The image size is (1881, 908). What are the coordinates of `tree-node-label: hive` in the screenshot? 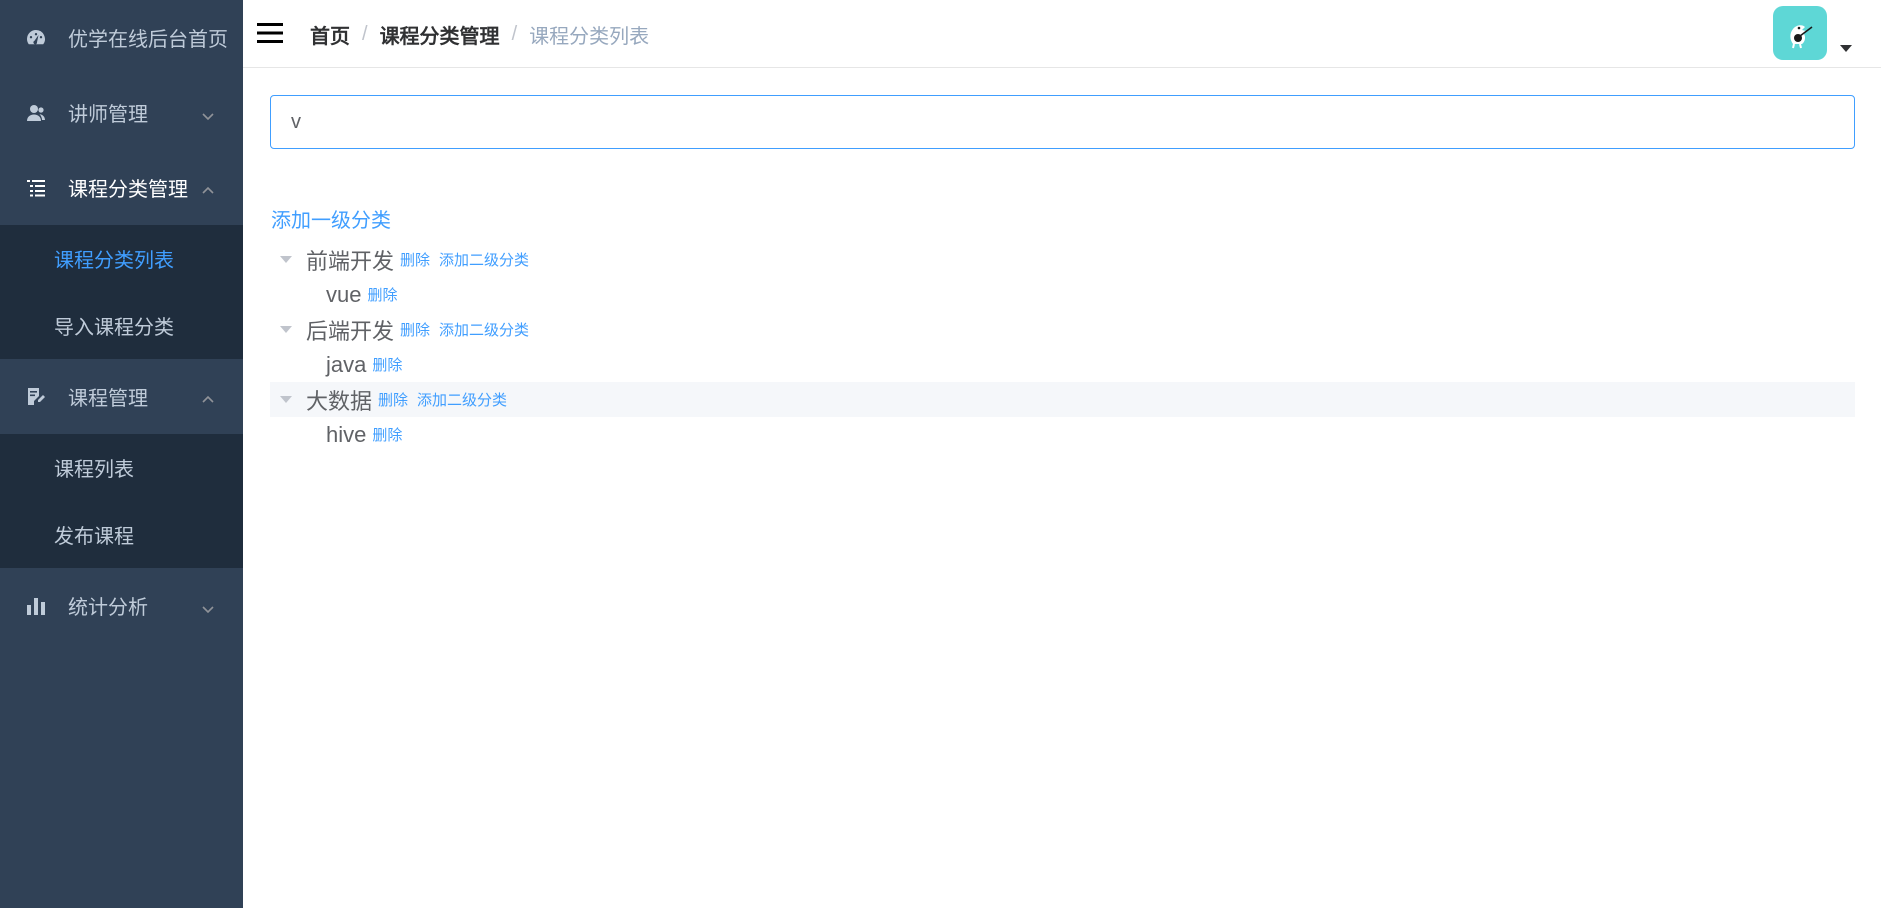 It's located at (346, 434).